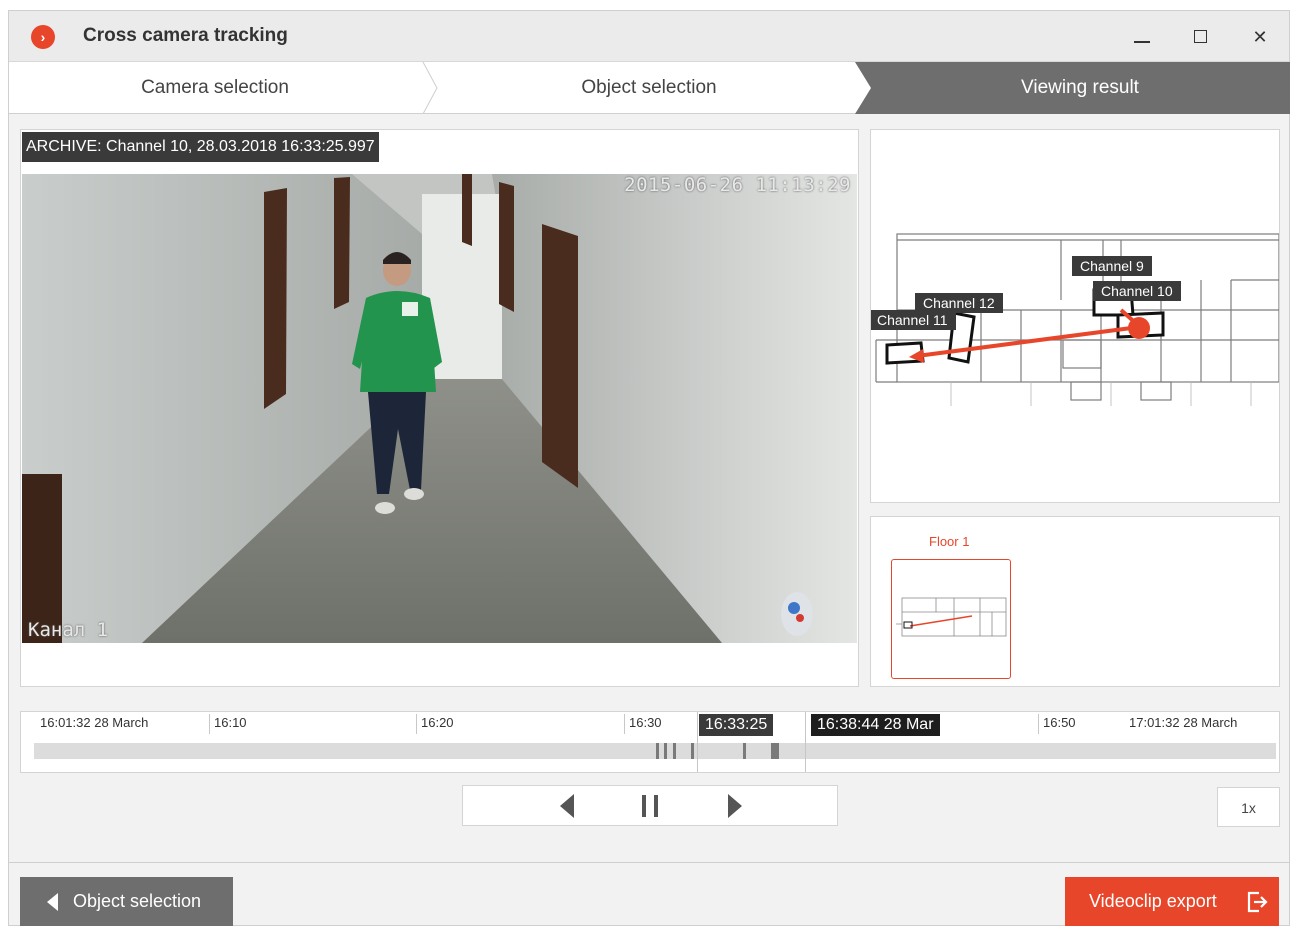  Describe the element at coordinates (228, 724) in the screenshot. I see `timeline-tick: 16:10` at that location.